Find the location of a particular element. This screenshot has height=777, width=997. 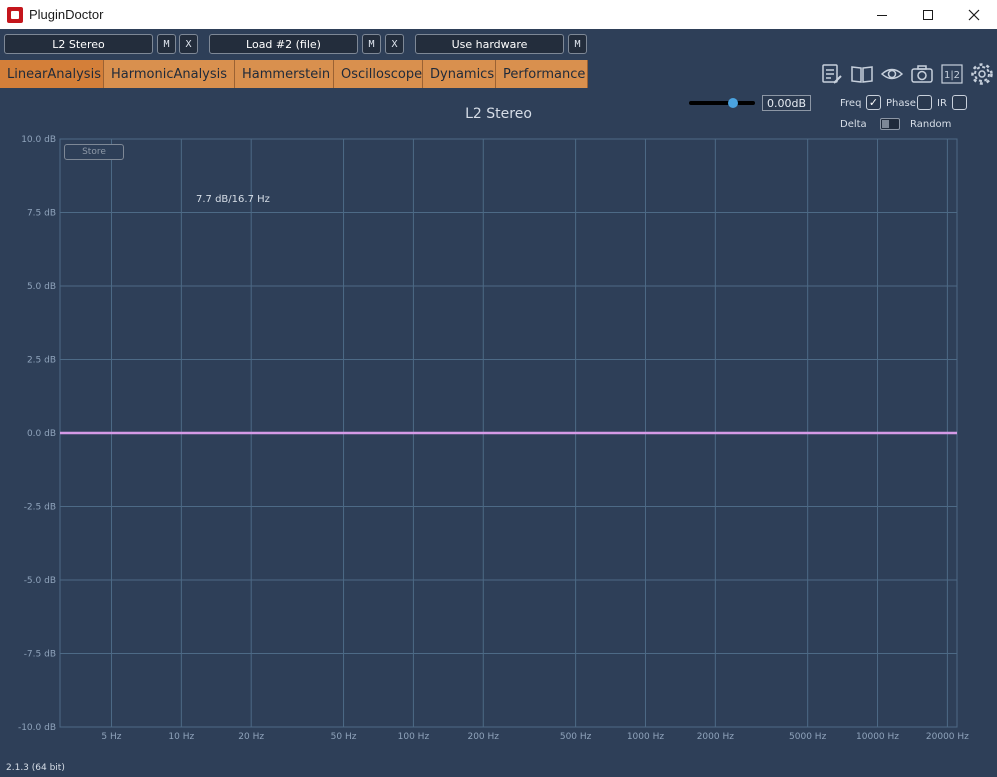

store-button: Store is located at coordinates (94, 152).